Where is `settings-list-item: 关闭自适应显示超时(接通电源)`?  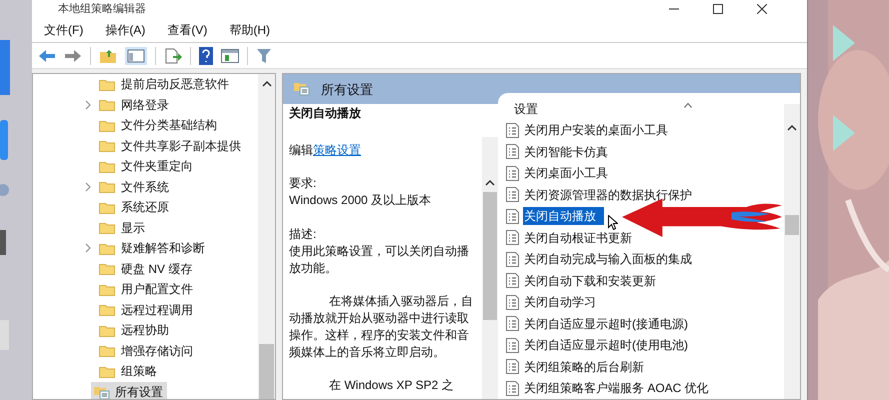 settings-list-item: 关闭自适应显示超时(接通电源) is located at coordinates (599, 323).